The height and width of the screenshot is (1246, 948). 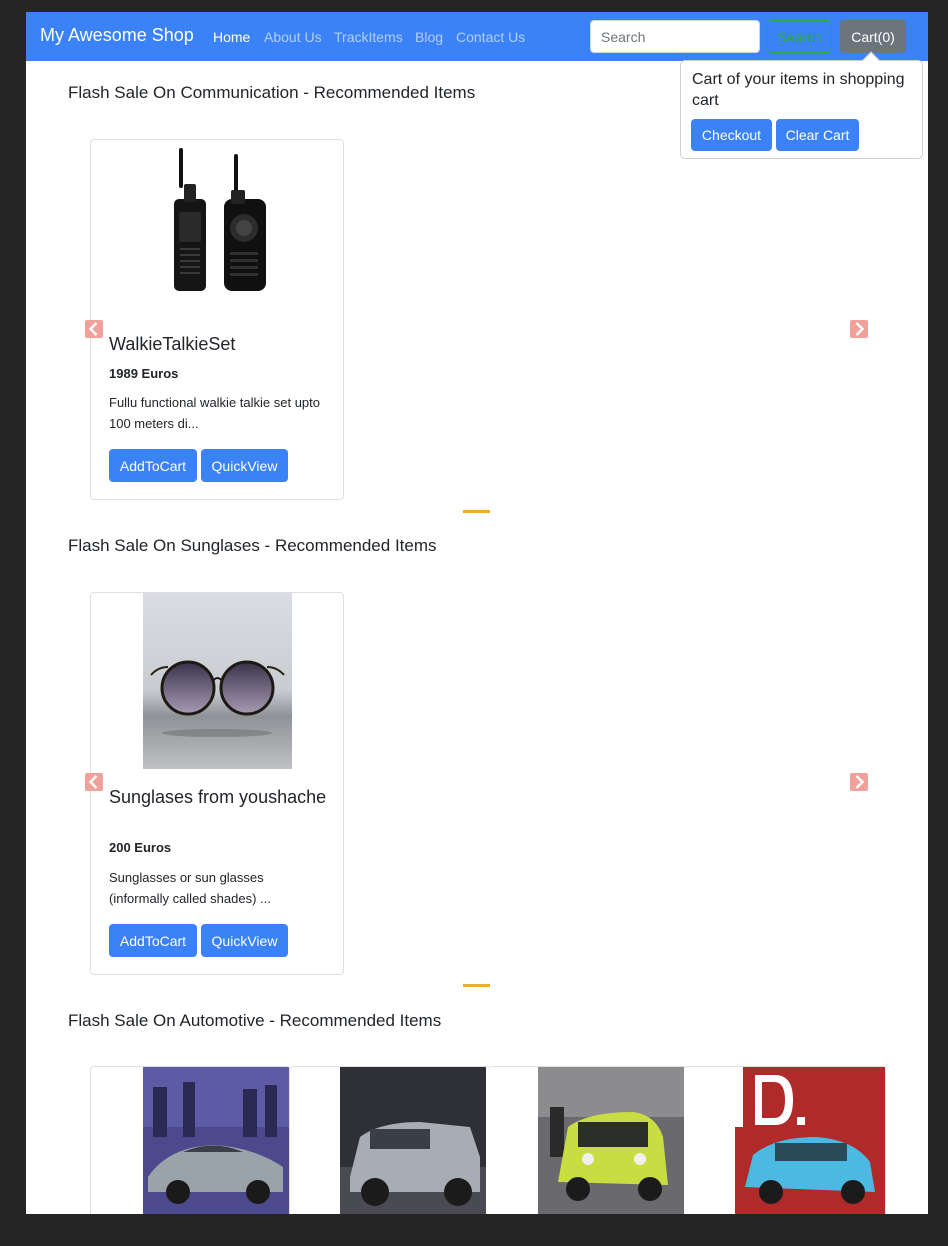 I want to click on nav-link-track-items: TrackItems, so click(x=368, y=37).